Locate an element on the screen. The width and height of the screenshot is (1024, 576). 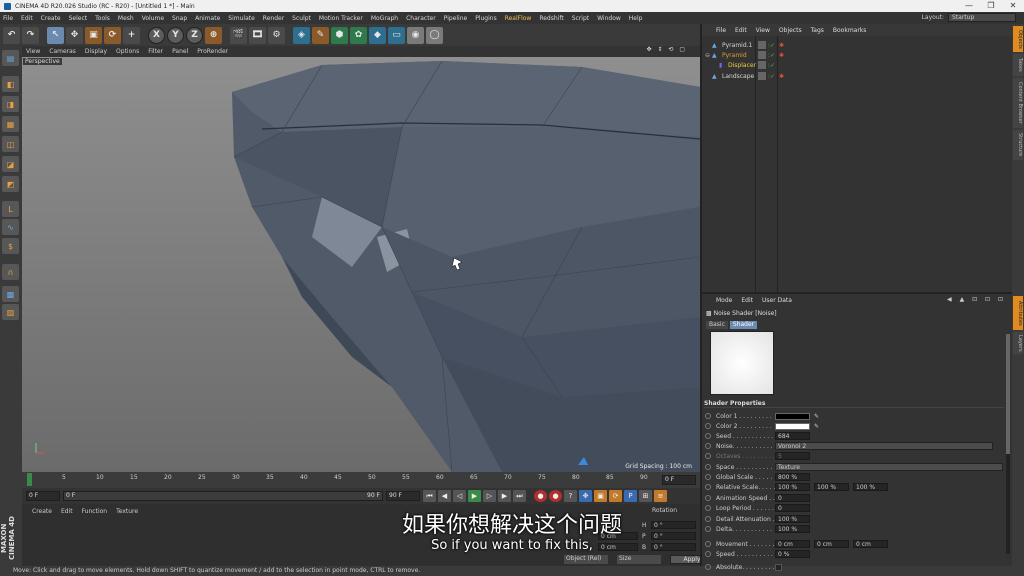
space-select: Texture is located at coordinates (889, 467).